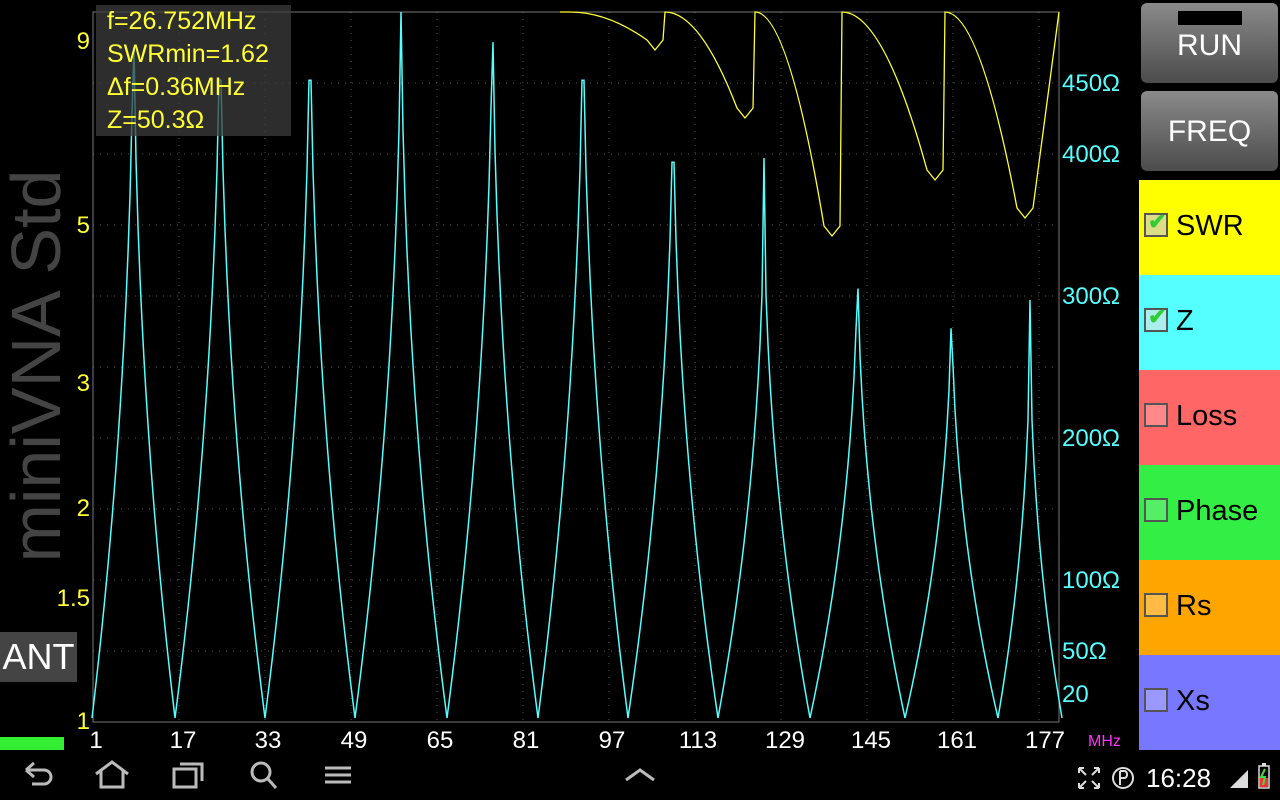 The image size is (1280, 800). I want to click on x-axis-unit: MHz, so click(1104, 741).